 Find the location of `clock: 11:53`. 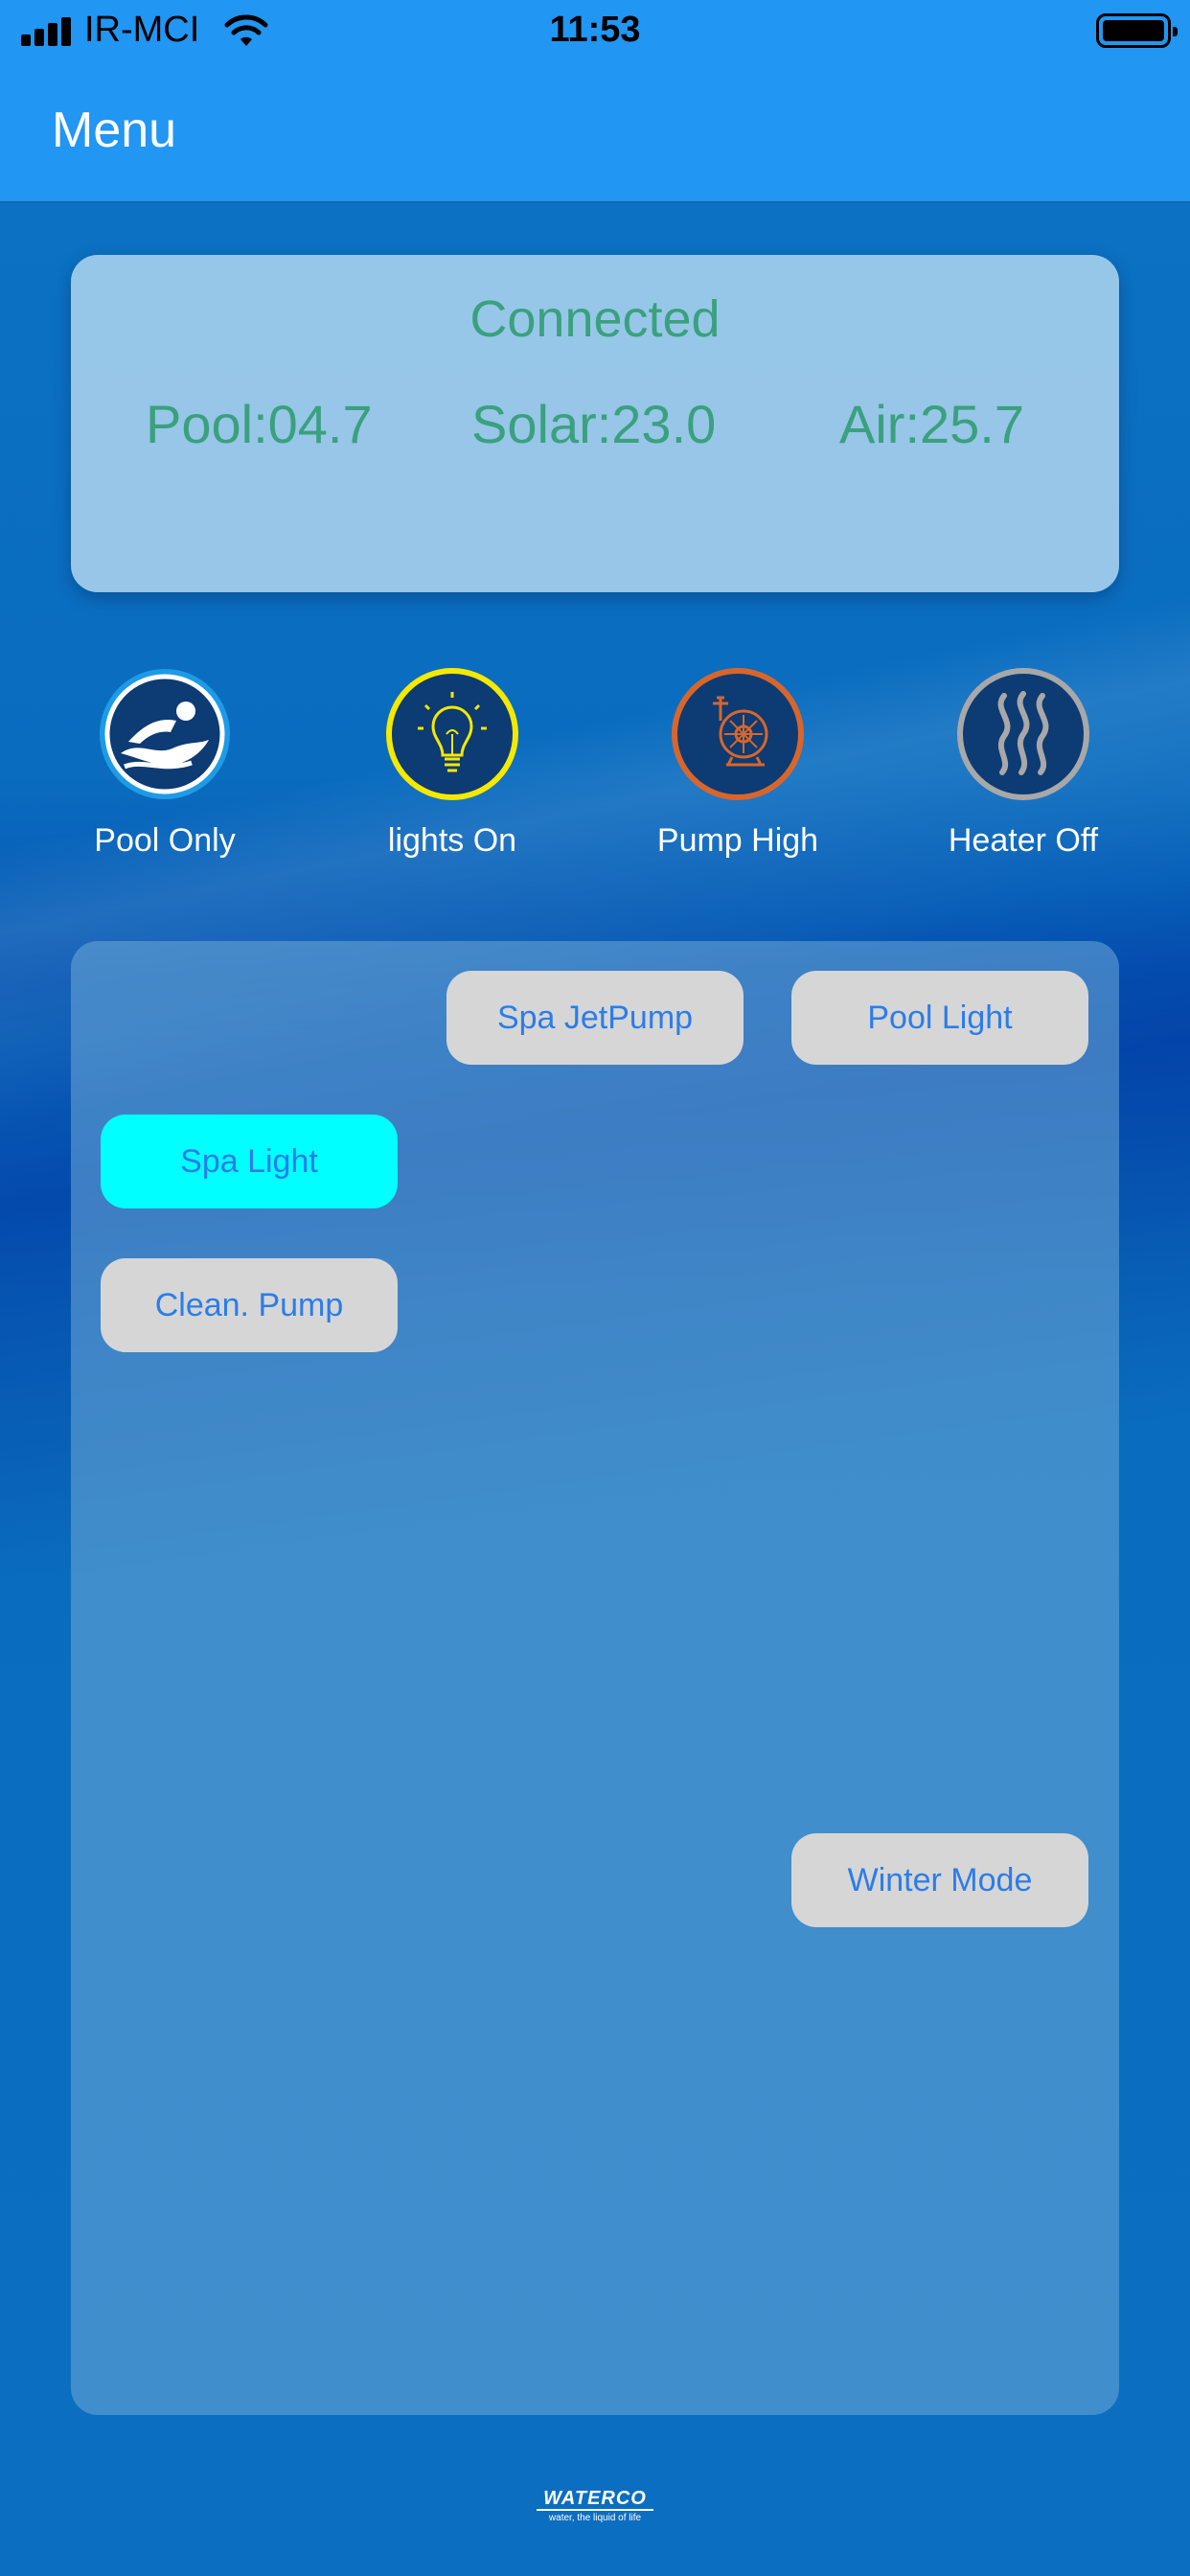

clock: 11:53 is located at coordinates (595, 30).